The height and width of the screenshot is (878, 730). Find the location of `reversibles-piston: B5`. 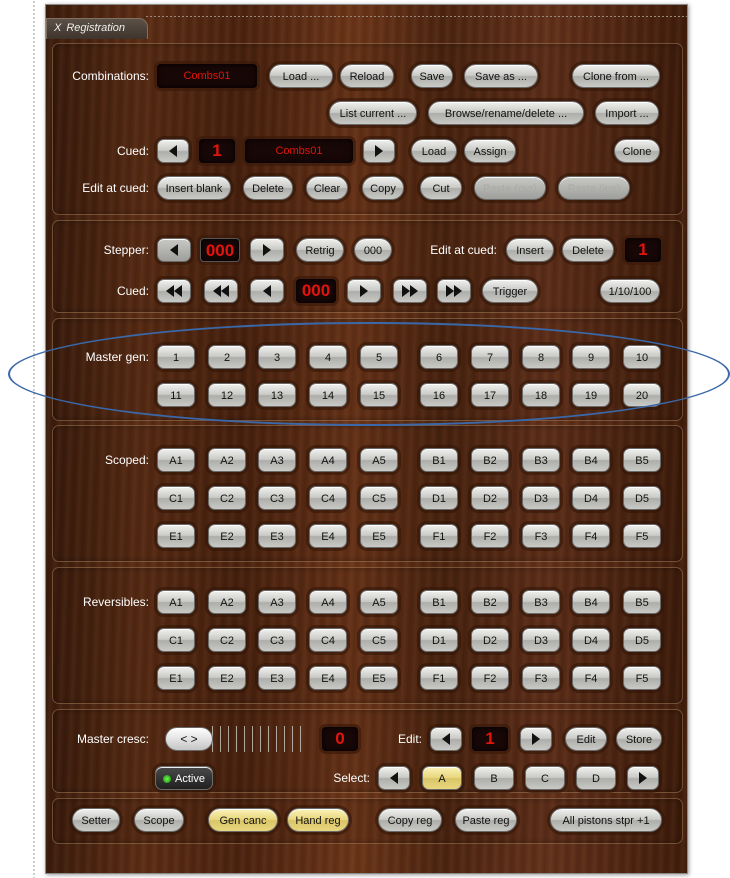

reversibles-piston: B5 is located at coordinates (642, 602).